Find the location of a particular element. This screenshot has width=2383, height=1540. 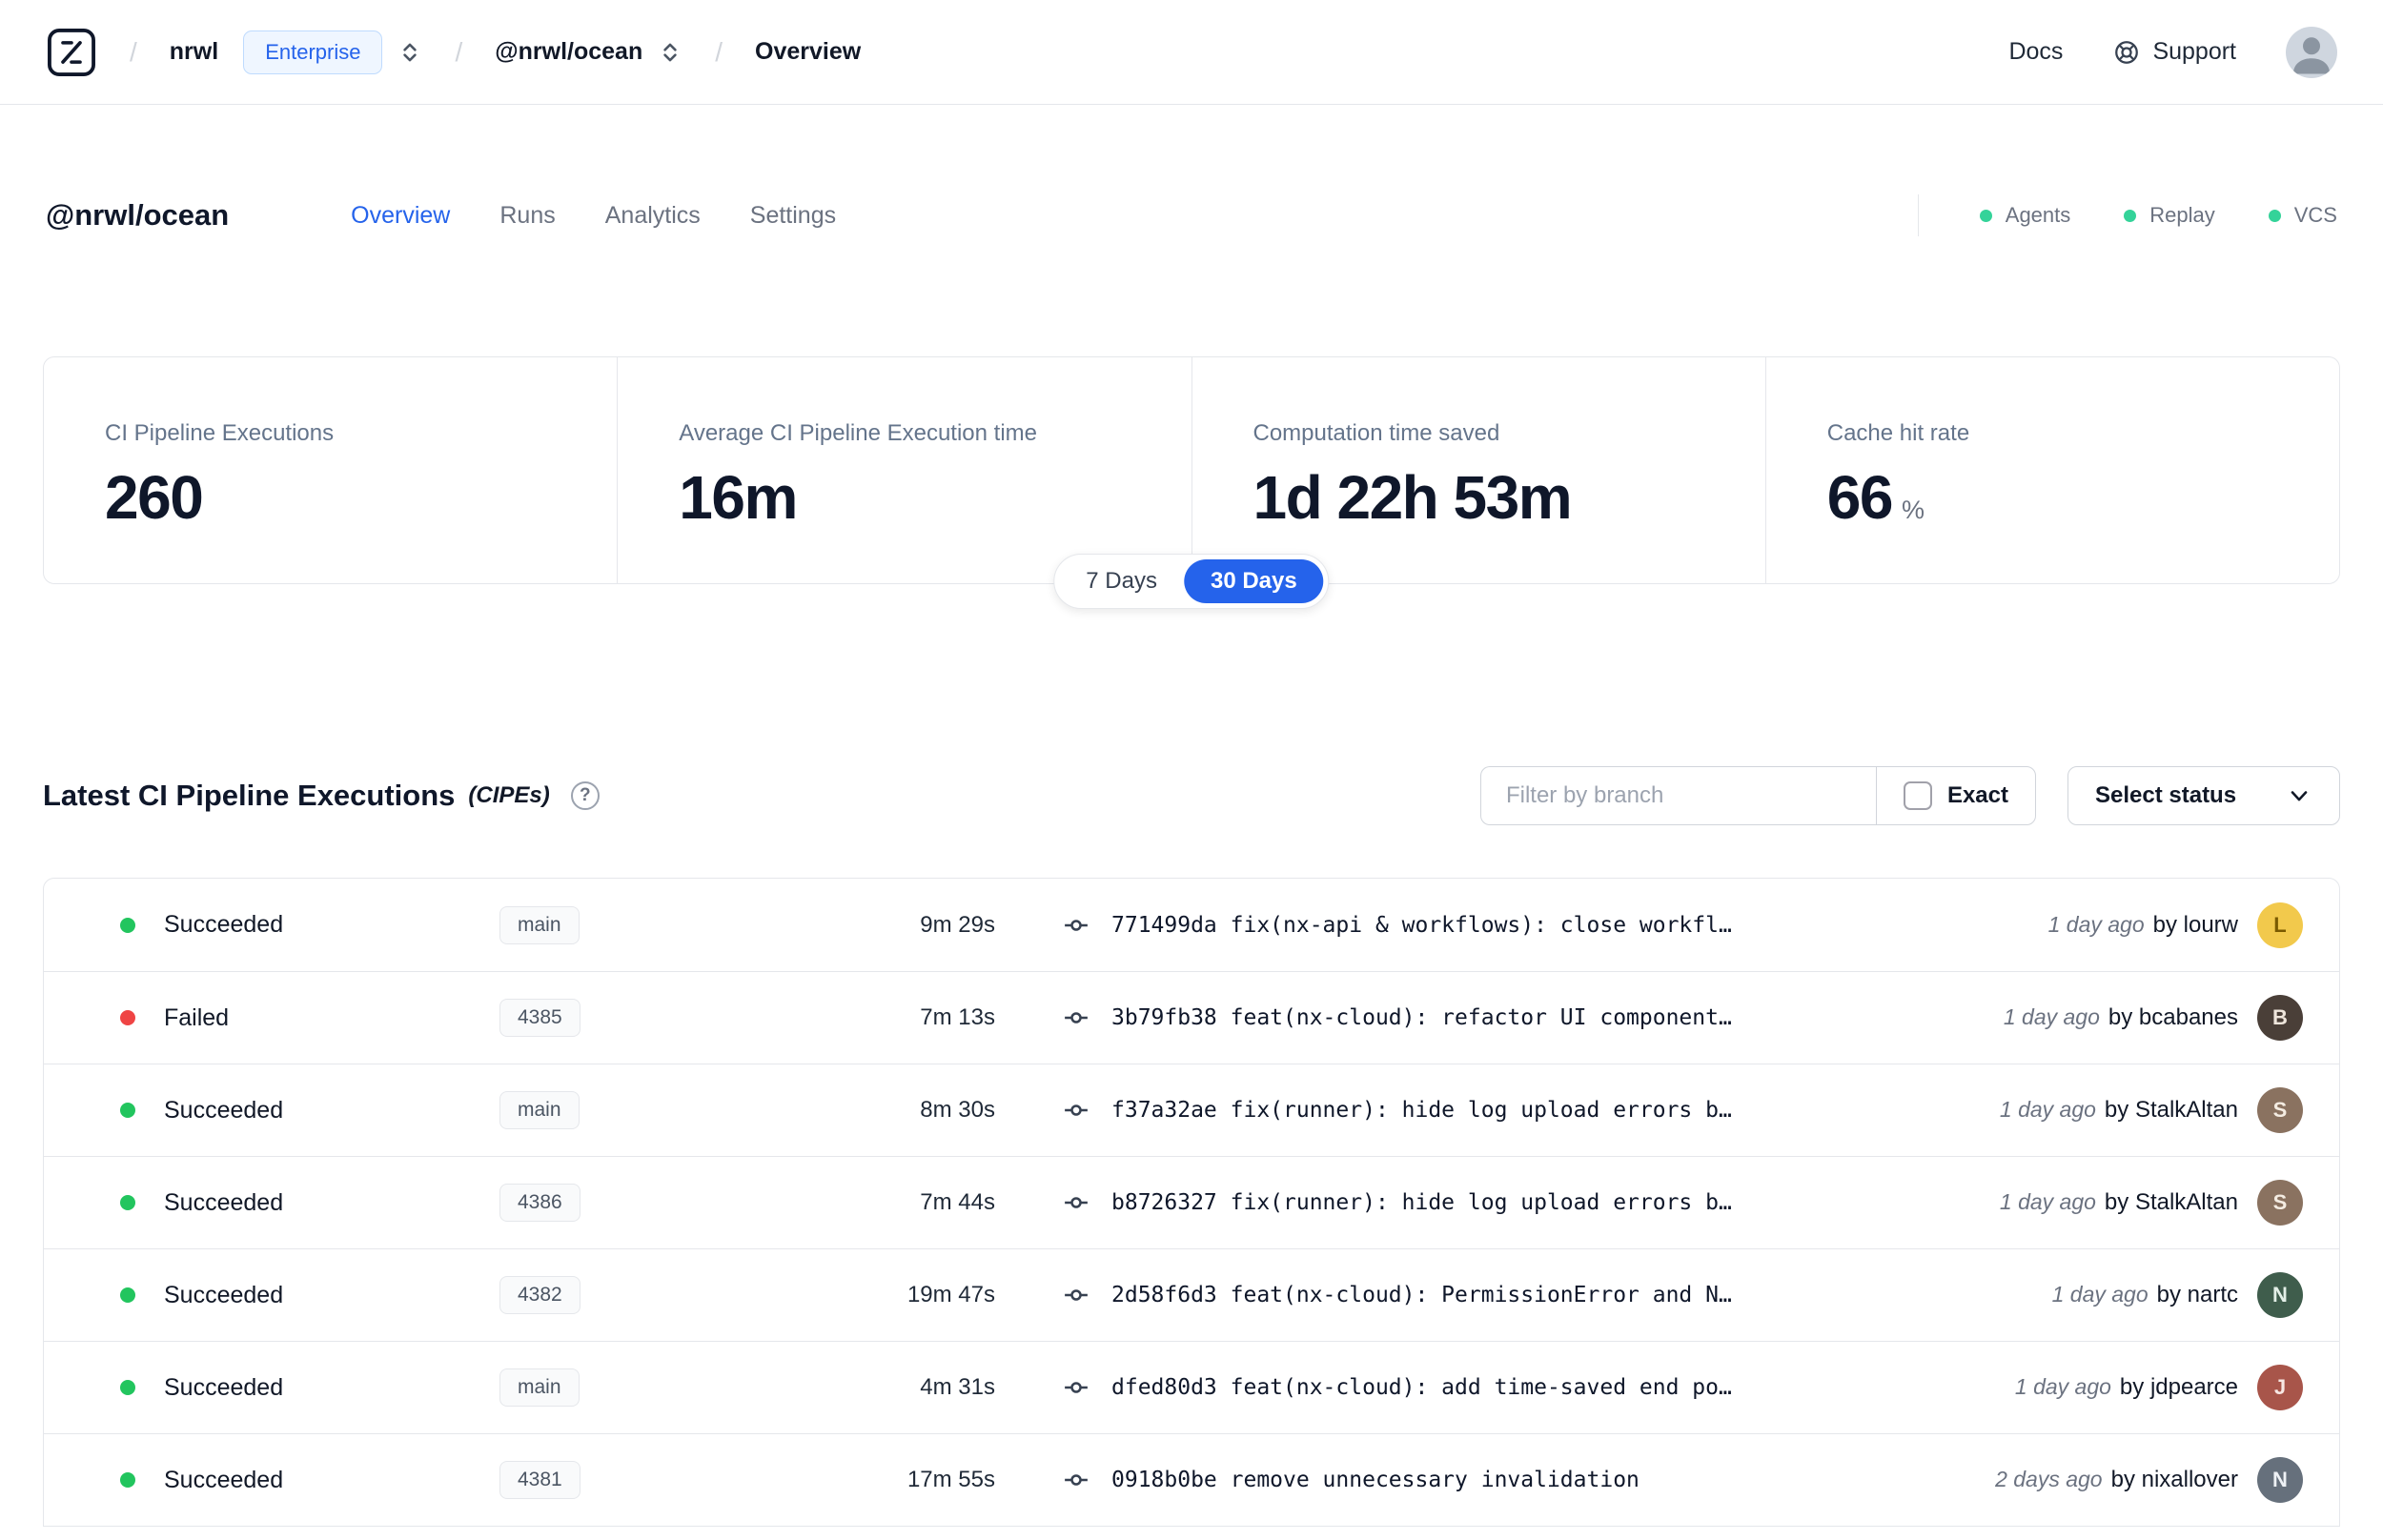

tab-analytics: Analytics is located at coordinates (653, 216).